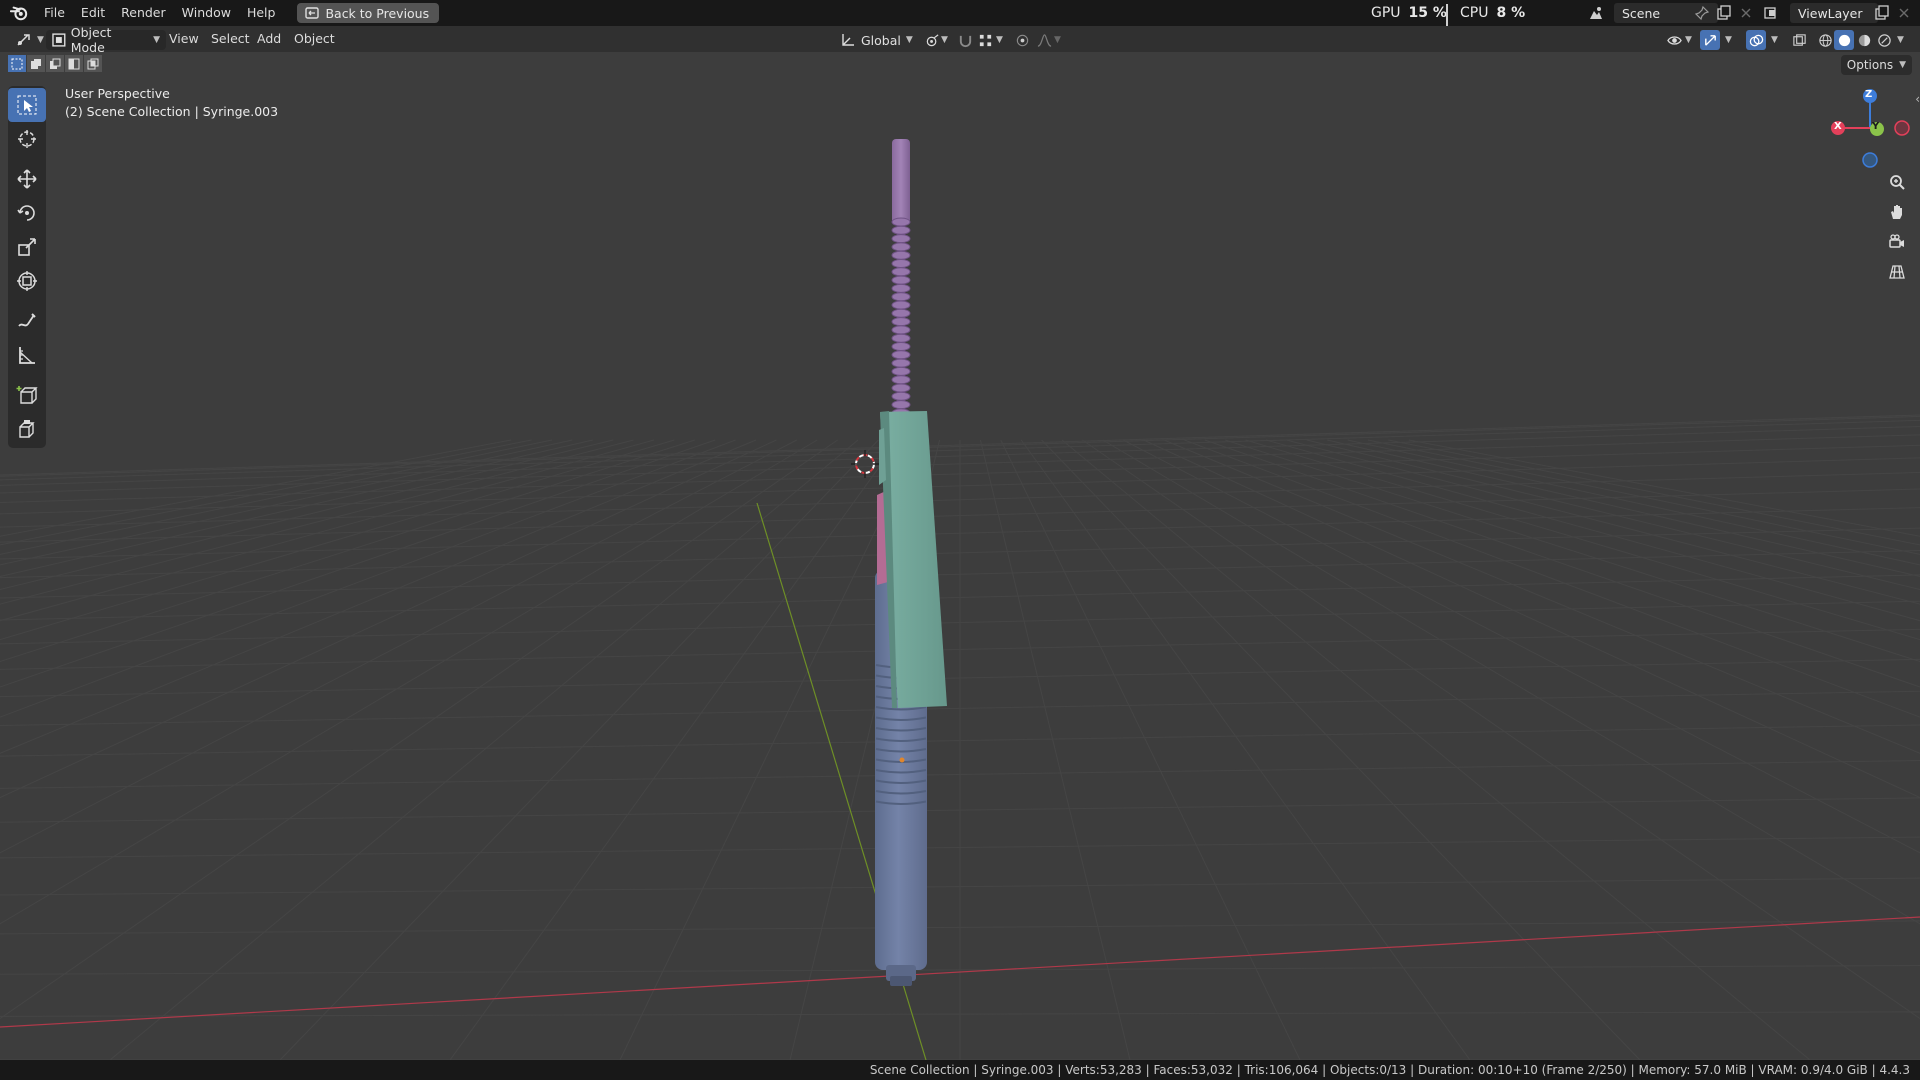  What do you see at coordinates (23, 40) in the screenshot?
I see `editor-type-icon` at bounding box center [23, 40].